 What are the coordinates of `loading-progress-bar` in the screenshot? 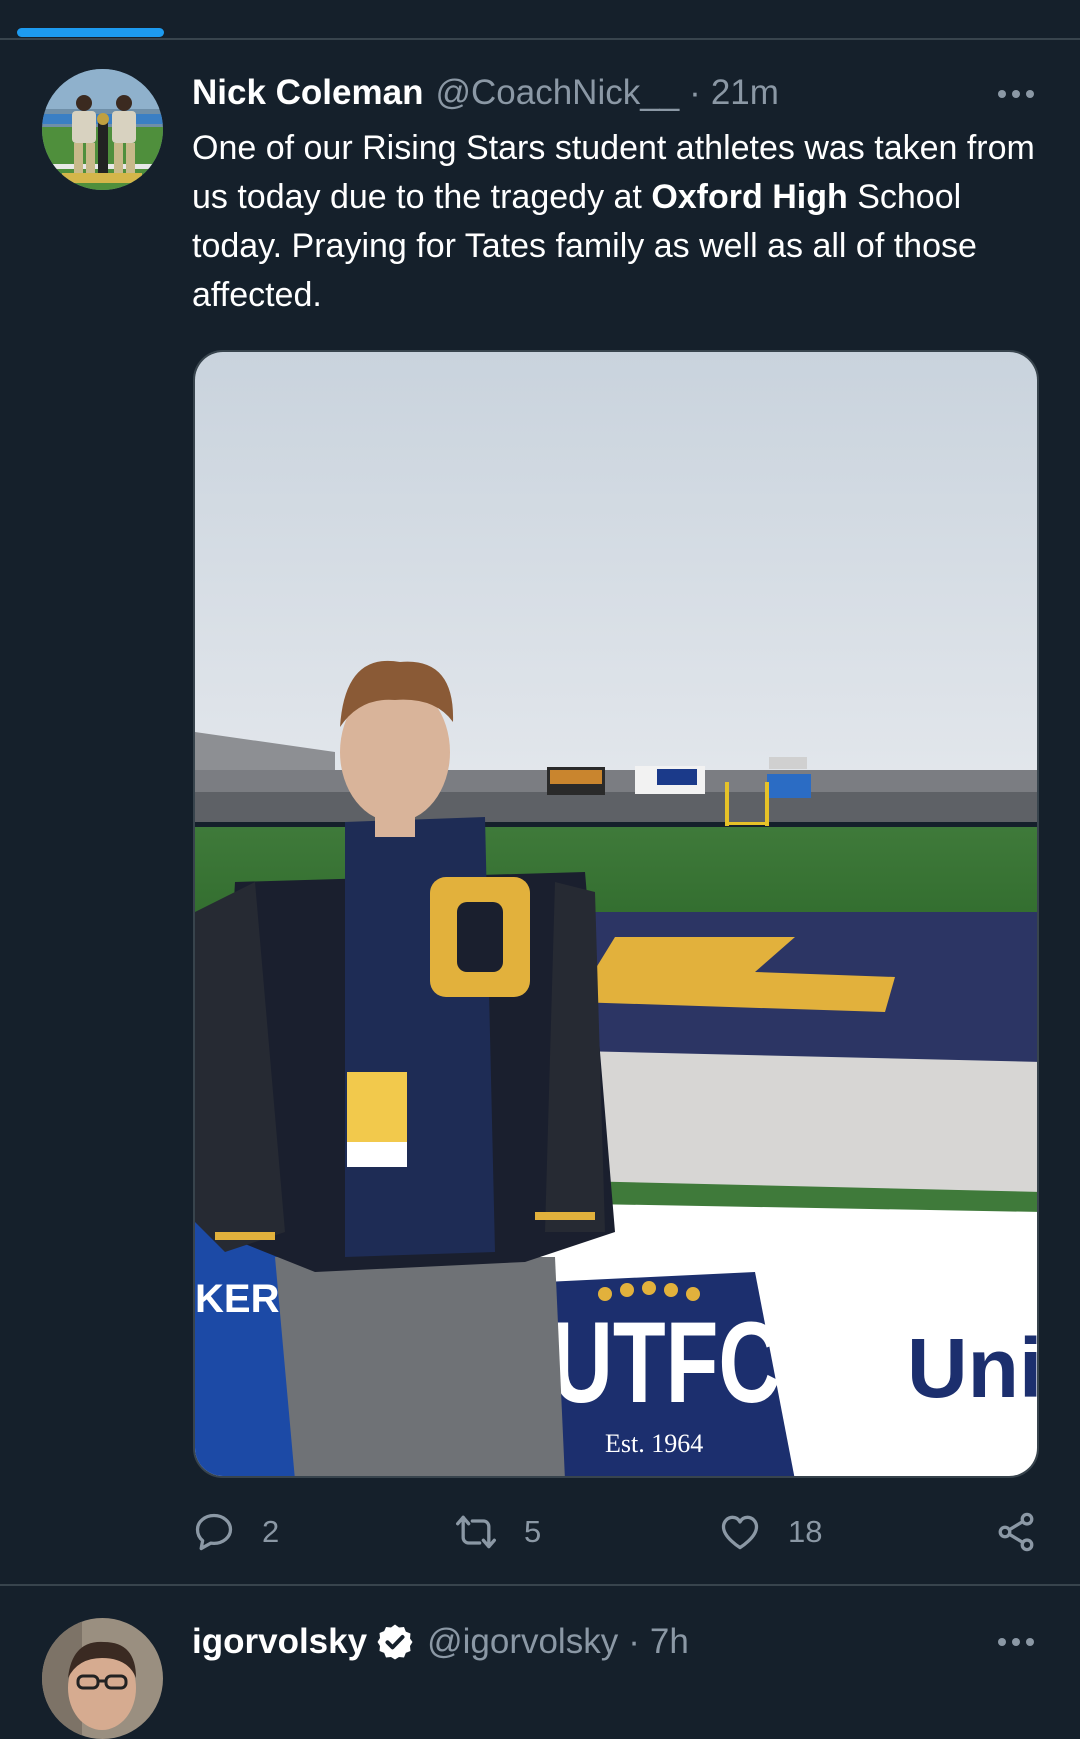 It's located at (90, 32).